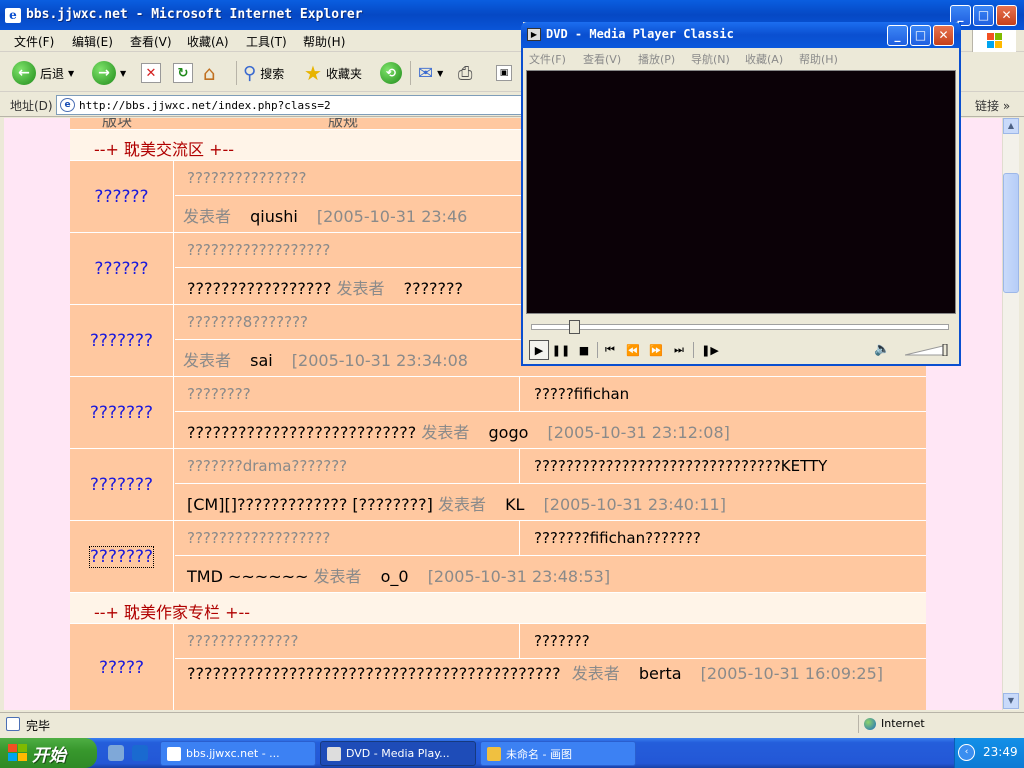 The height and width of the screenshot is (768, 1024). I want to click on refresh-button: ↻, so click(183, 73).